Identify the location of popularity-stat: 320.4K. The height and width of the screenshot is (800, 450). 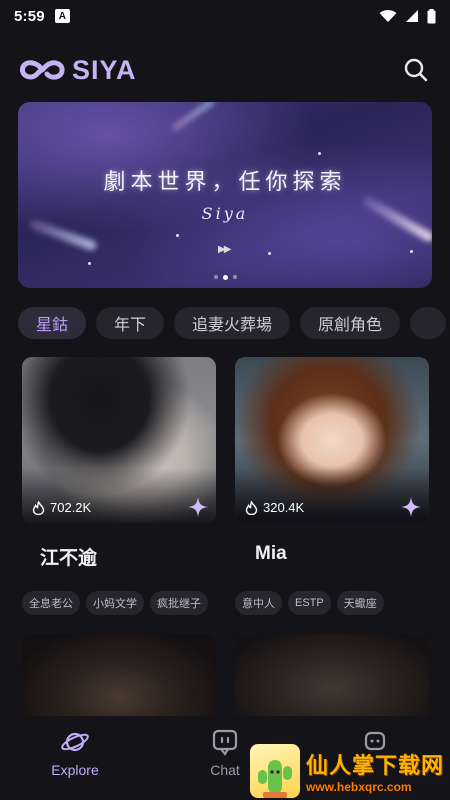
(274, 507).